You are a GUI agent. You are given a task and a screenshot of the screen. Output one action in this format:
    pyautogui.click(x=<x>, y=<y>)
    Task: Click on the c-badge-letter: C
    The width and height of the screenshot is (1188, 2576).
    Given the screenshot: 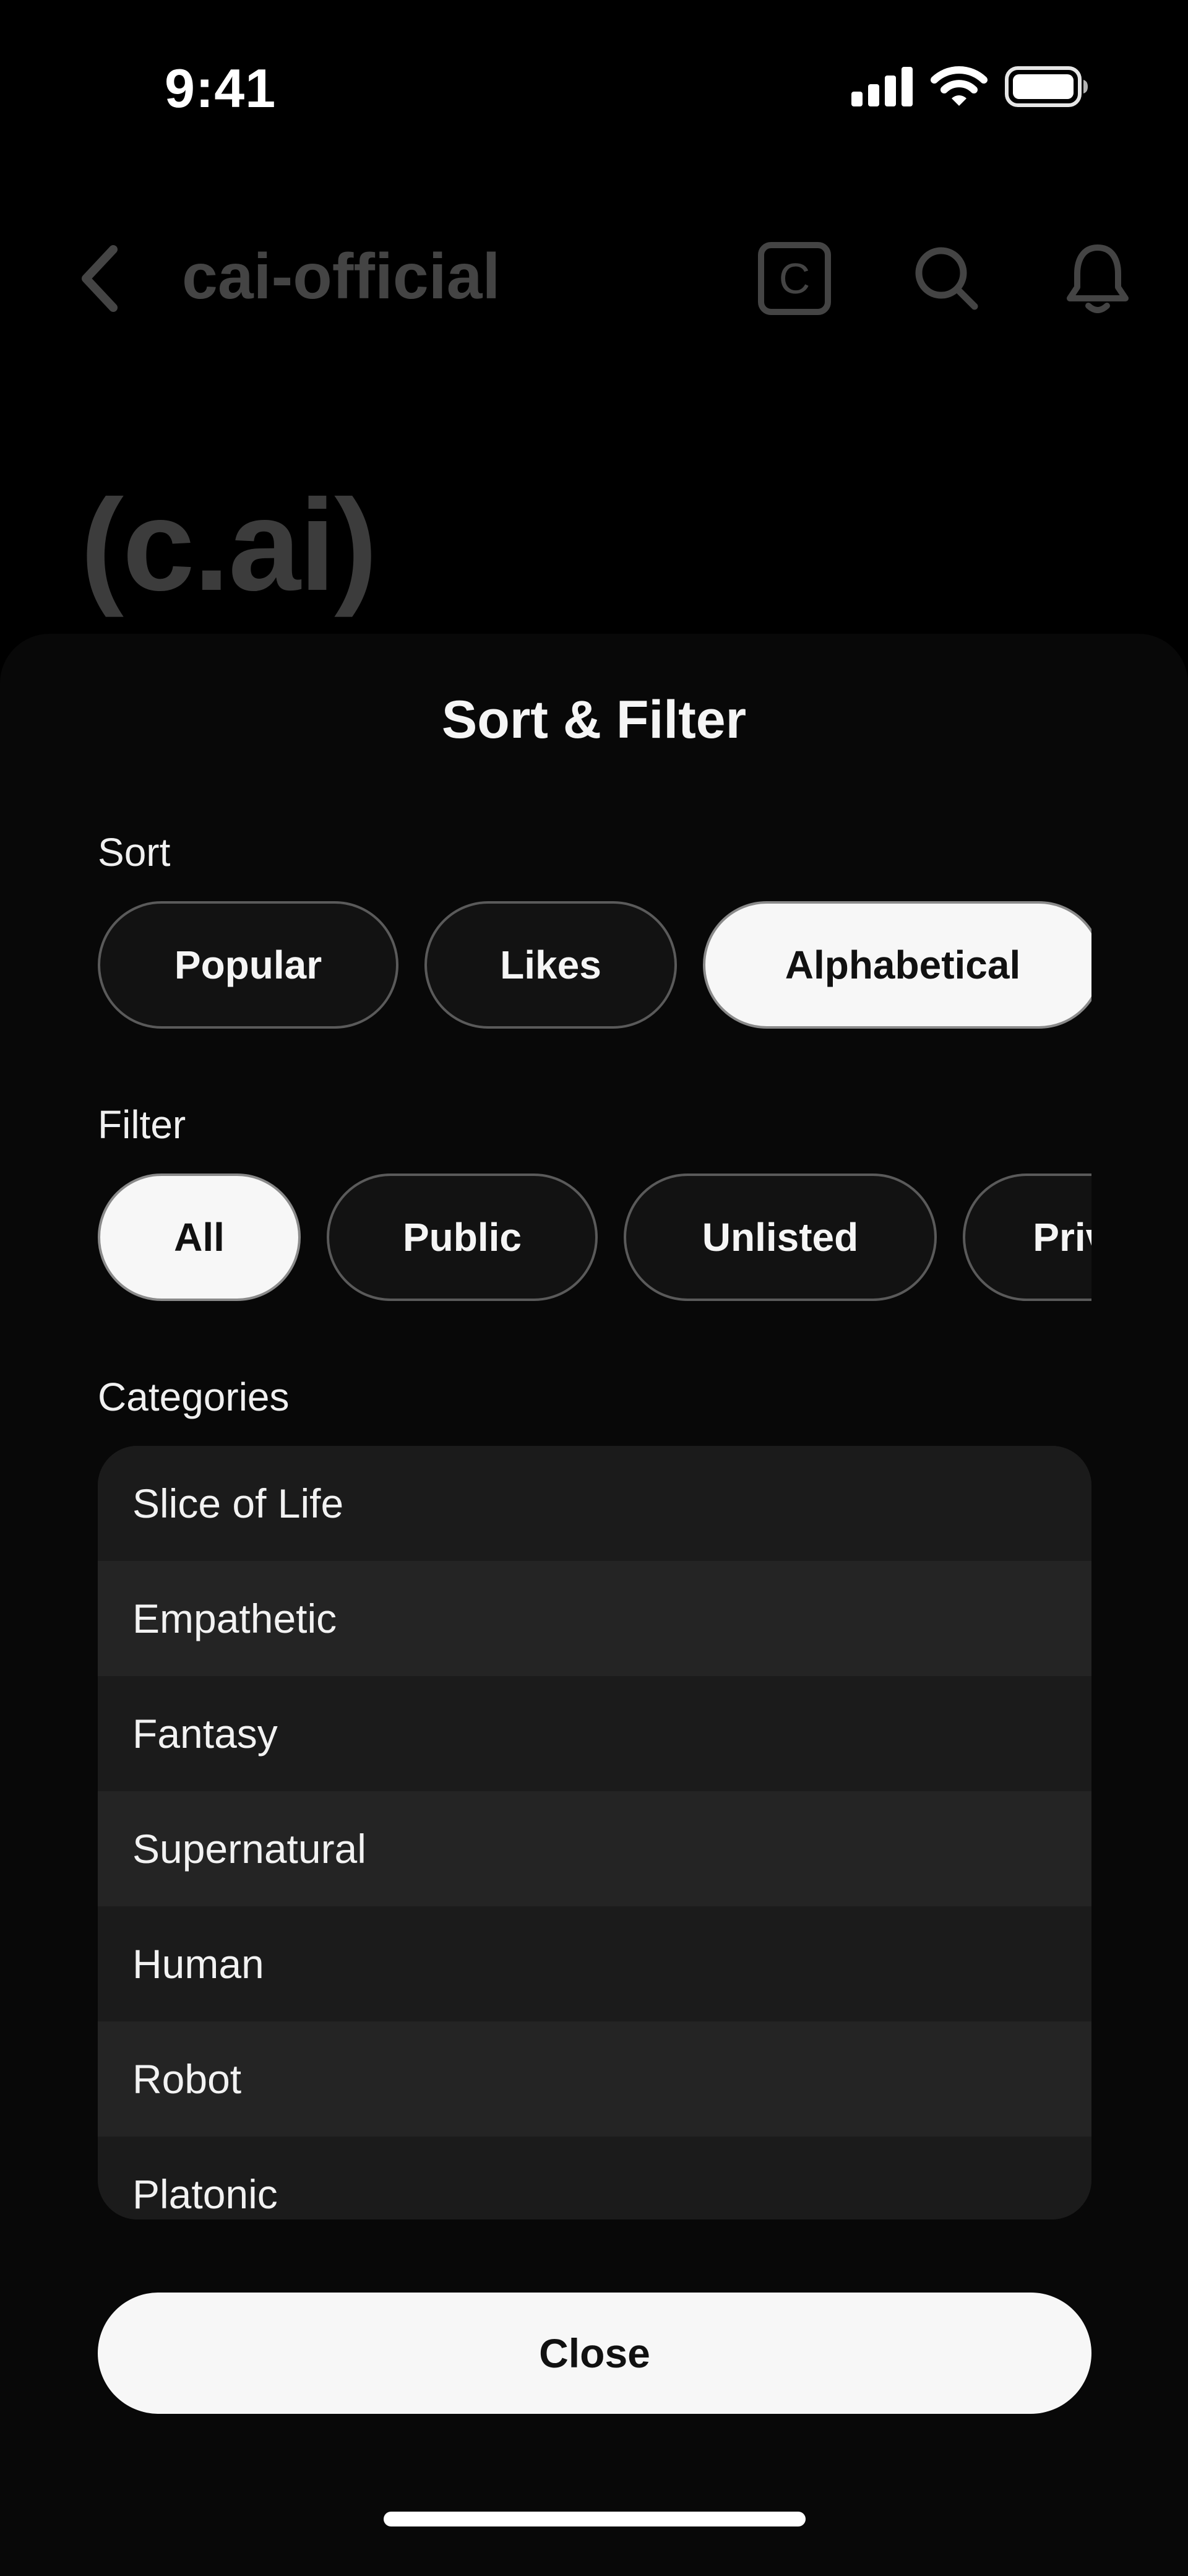 What is the action you would take?
    pyautogui.click(x=795, y=278)
    